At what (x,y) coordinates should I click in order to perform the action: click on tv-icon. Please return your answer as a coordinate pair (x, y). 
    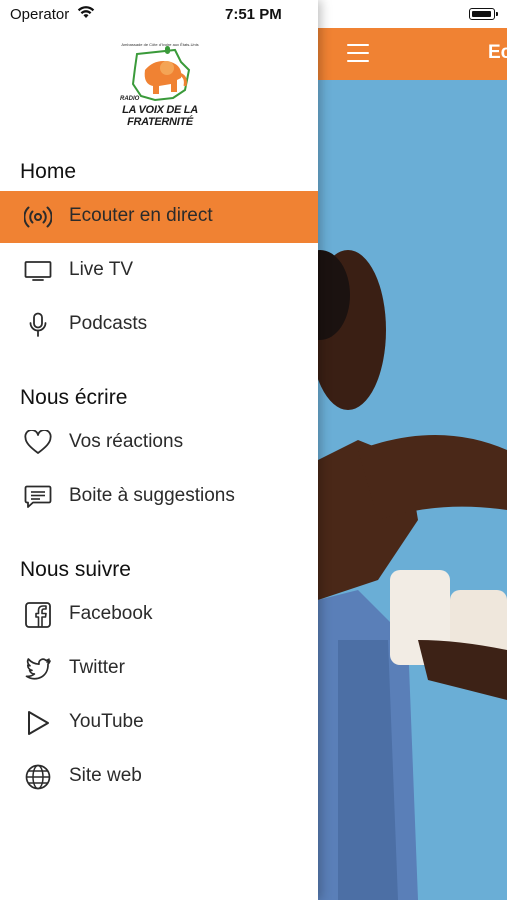
    Looking at the image, I should click on (38, 271).